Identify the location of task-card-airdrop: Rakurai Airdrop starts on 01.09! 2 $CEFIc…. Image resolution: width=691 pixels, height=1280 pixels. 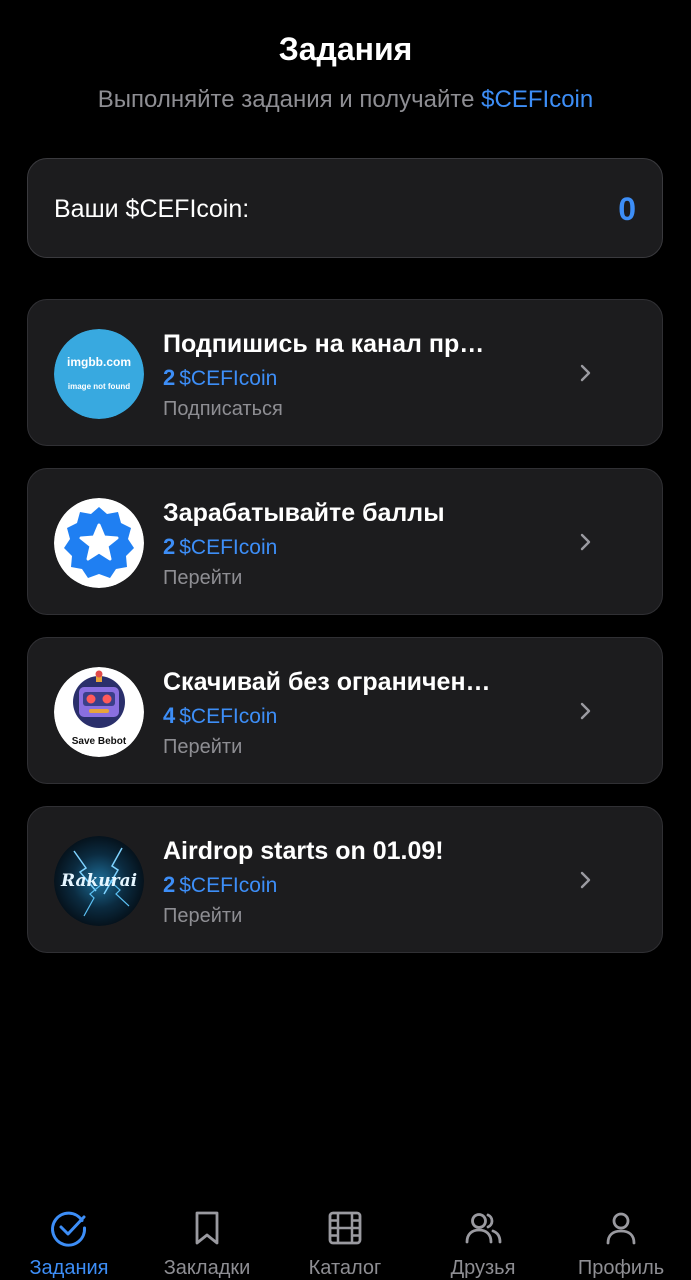
(345, 879).